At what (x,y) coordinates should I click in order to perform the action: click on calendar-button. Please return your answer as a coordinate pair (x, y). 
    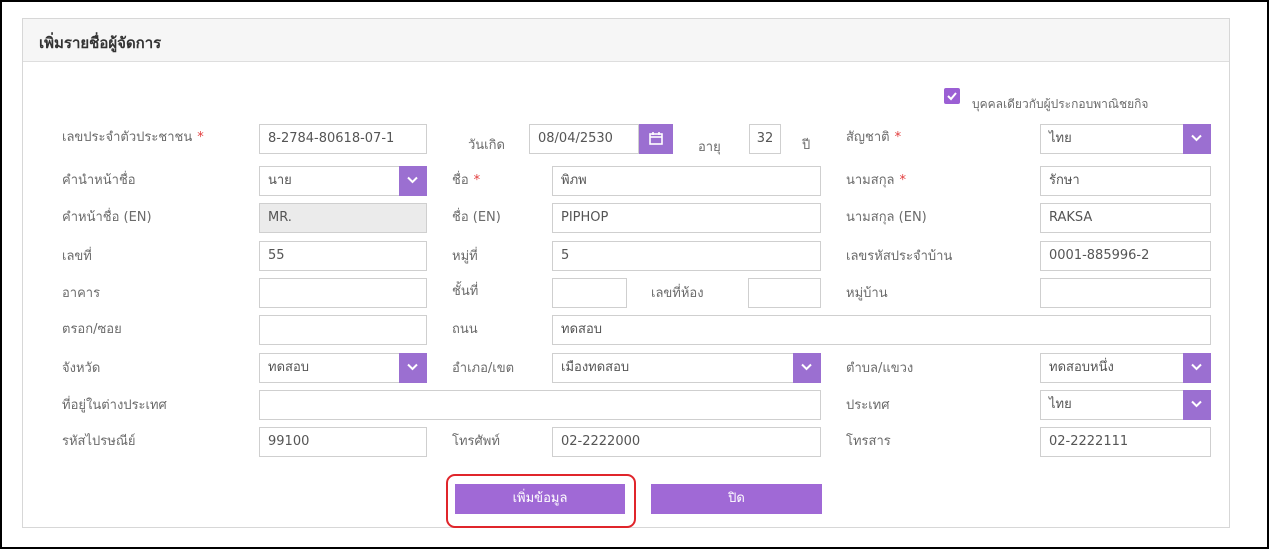
    Looking at the image, I should click on (656, 139).